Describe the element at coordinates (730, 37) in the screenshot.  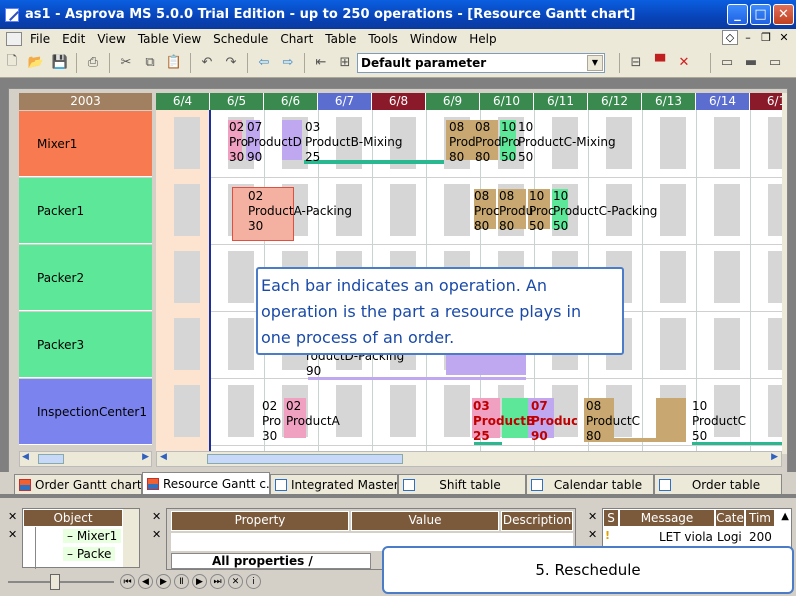
I see `diamond-icon: ◇` at that location.